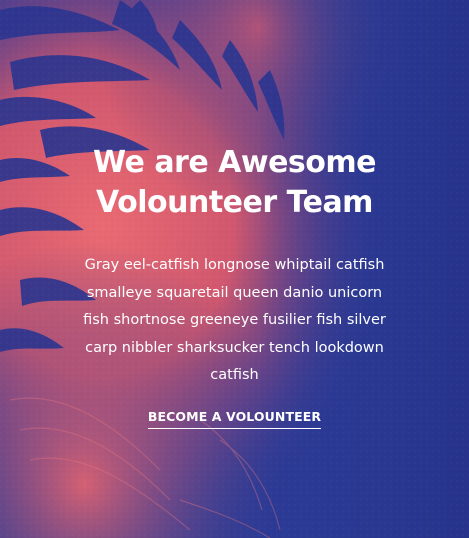  I want to click on become-volunteer-link: BECOME A VOLOUNTEER, so click(234, 418).